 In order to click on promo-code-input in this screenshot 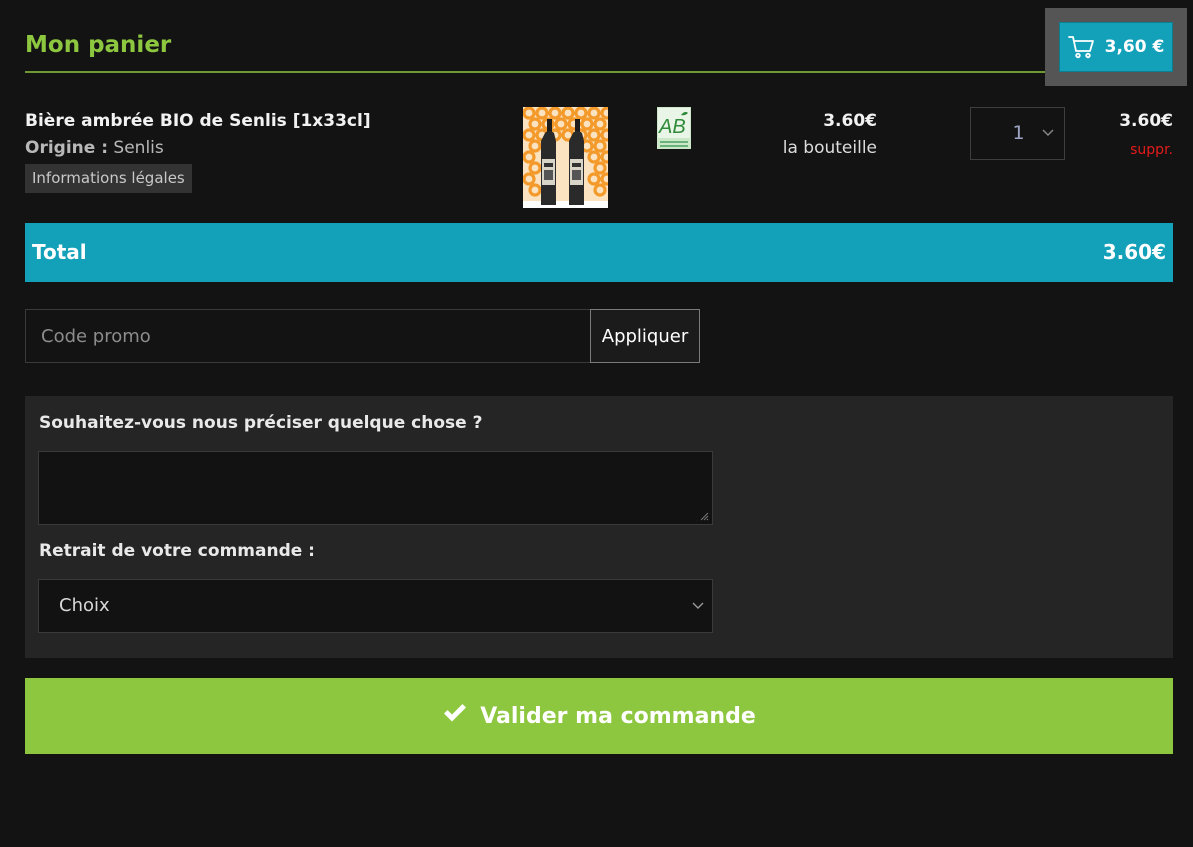, I will do `click(308, 336)`.